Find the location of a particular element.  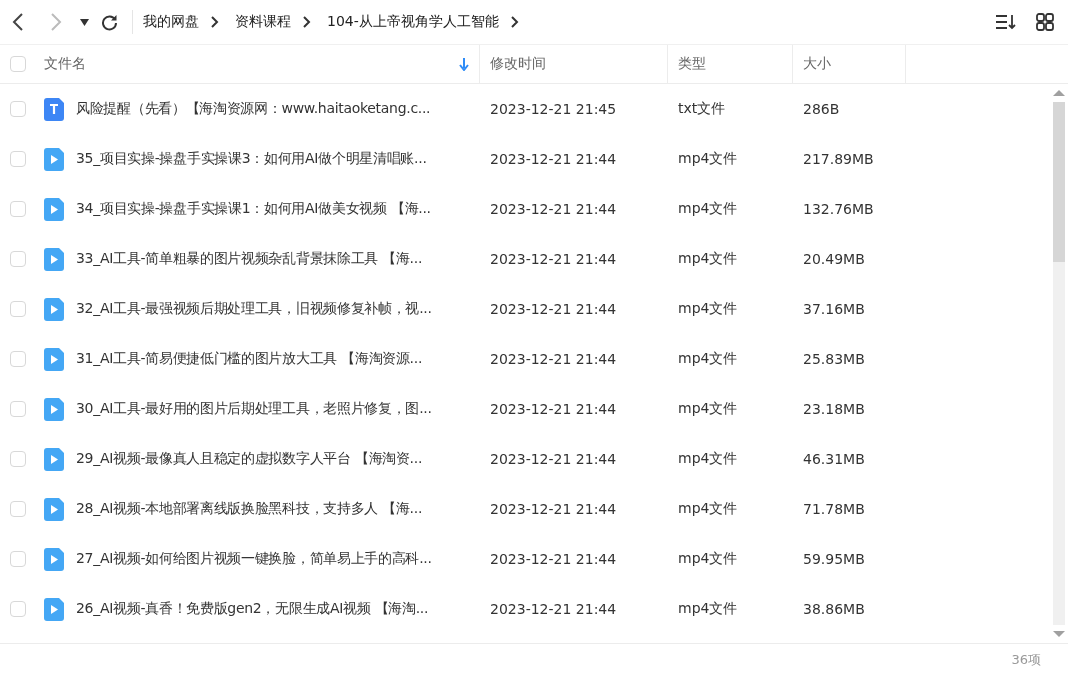

scrollbar-track is located at coordinates (1059, 363).